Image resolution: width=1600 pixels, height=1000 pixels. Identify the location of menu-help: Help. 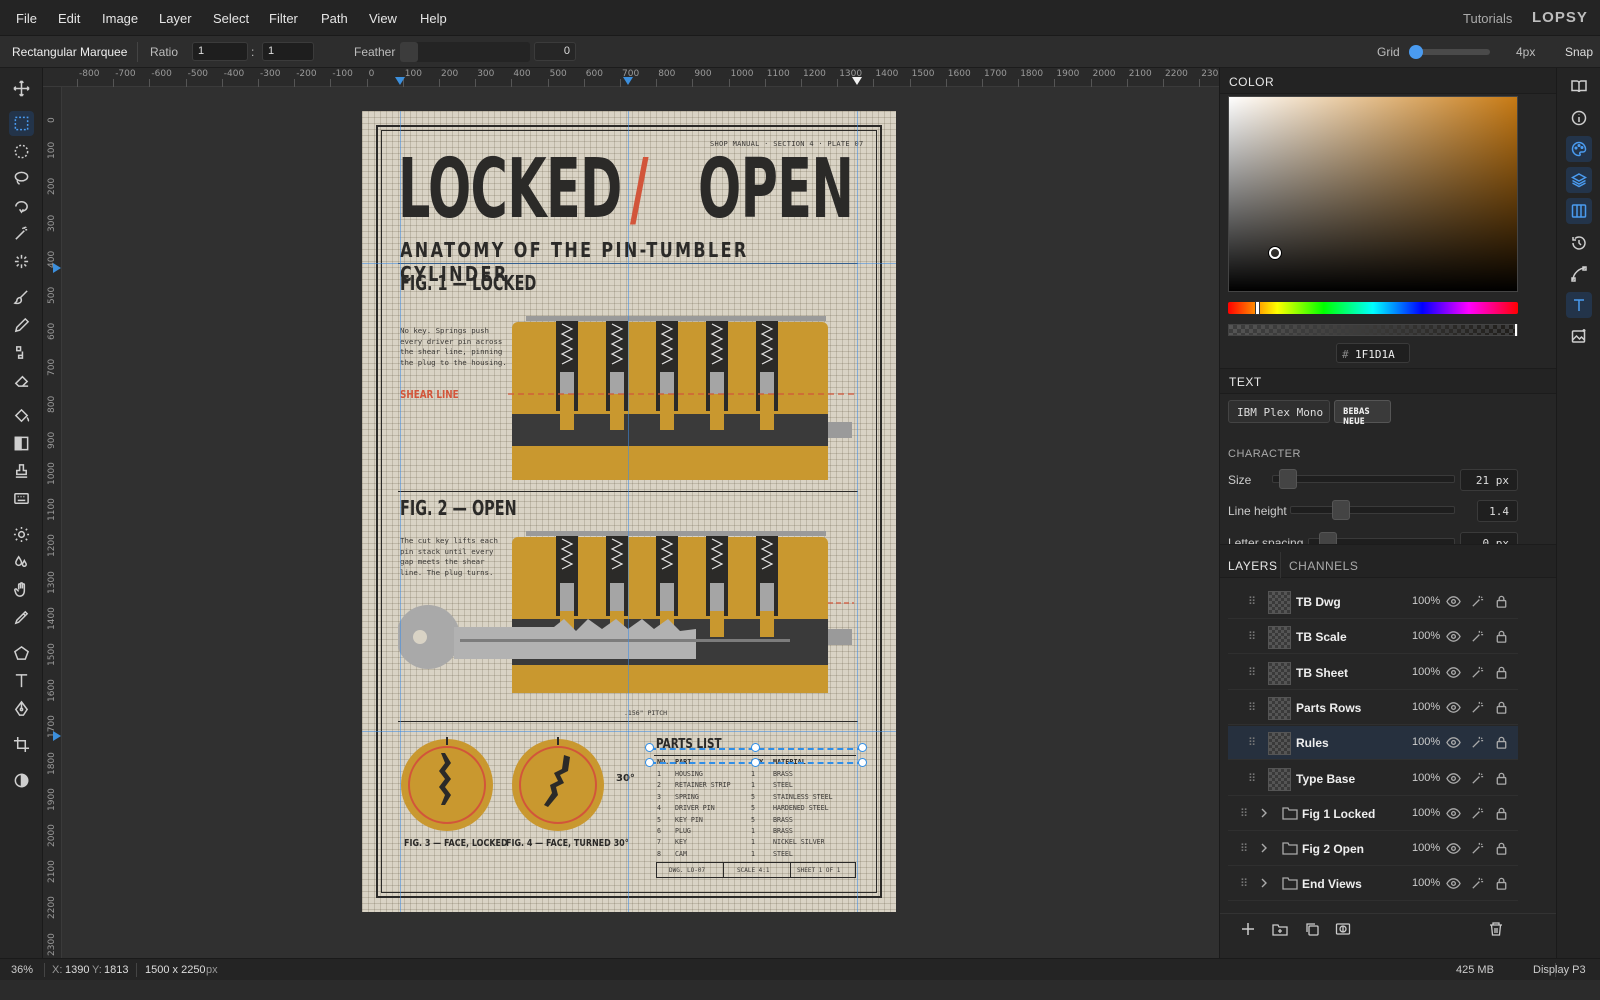
(433, 18).